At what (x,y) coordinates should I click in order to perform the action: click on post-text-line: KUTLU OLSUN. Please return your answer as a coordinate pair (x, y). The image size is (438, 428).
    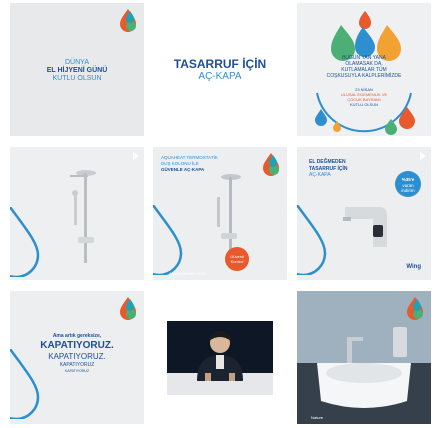
    Looking at the image, I should click on (77, 78).